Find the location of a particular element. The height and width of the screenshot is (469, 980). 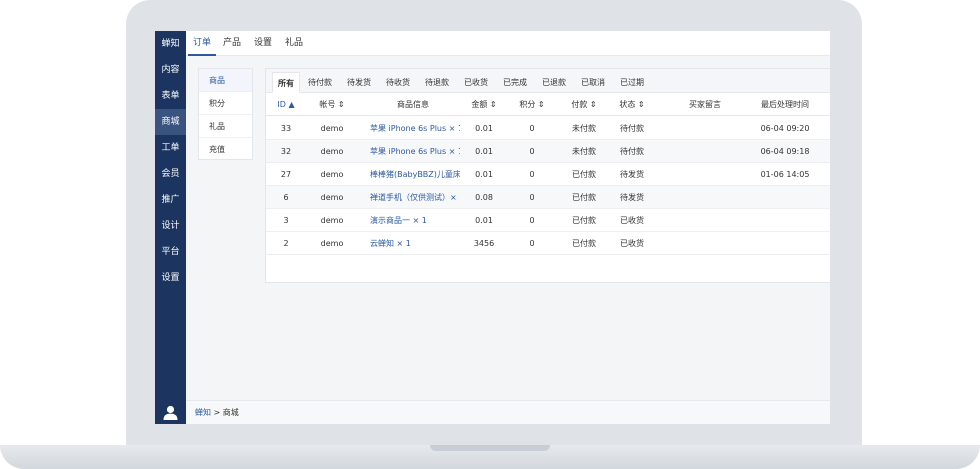

tab-expired: 已过期 is located at coordinates (632, 82).